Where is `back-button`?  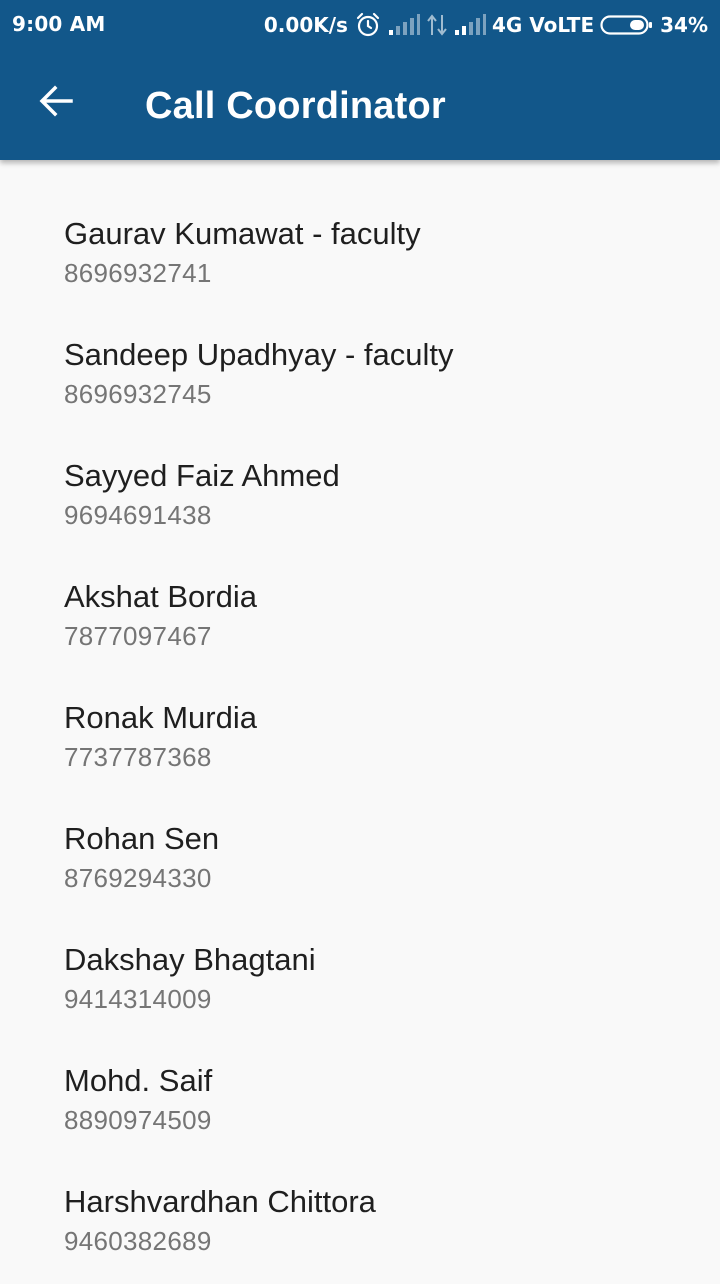
back-button is located at coordinates (56, 103).